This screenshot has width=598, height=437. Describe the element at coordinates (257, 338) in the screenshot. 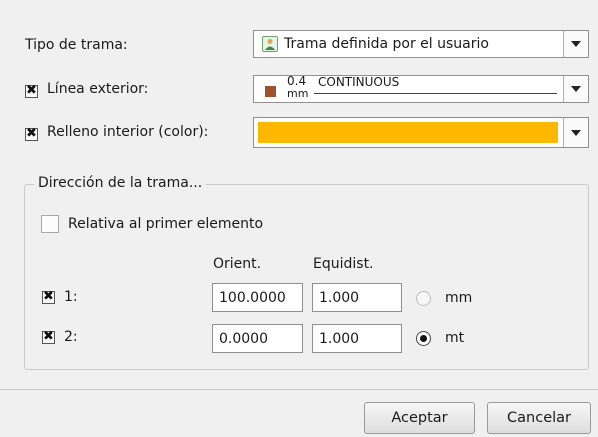

I see `direction-2-orient-input: 0.0000` at that location.